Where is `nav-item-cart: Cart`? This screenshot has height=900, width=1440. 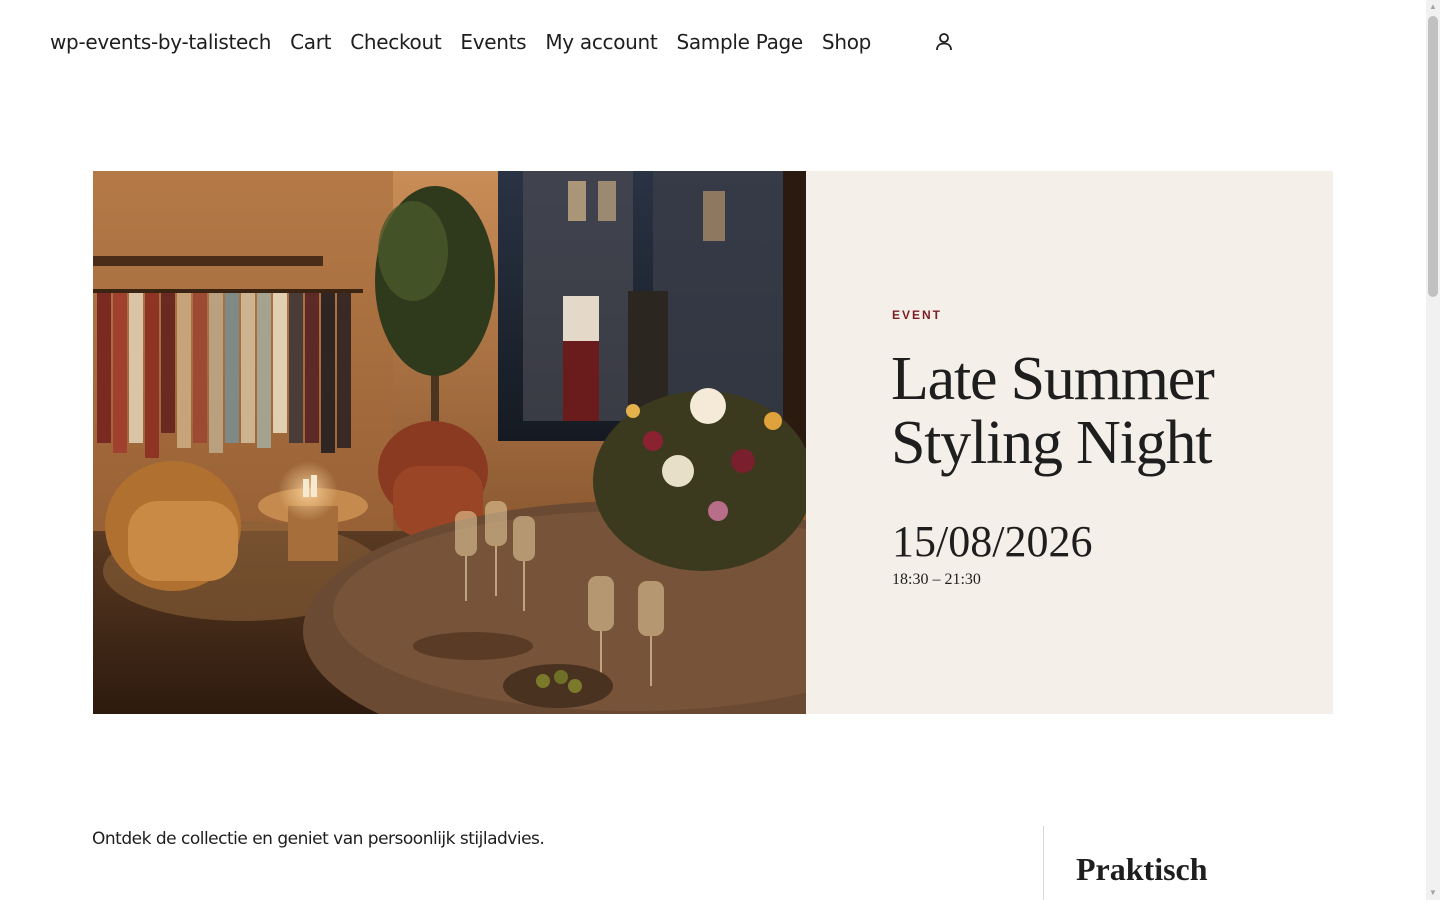
nav-item-cart: Cart is located at coordinates (310, 42).